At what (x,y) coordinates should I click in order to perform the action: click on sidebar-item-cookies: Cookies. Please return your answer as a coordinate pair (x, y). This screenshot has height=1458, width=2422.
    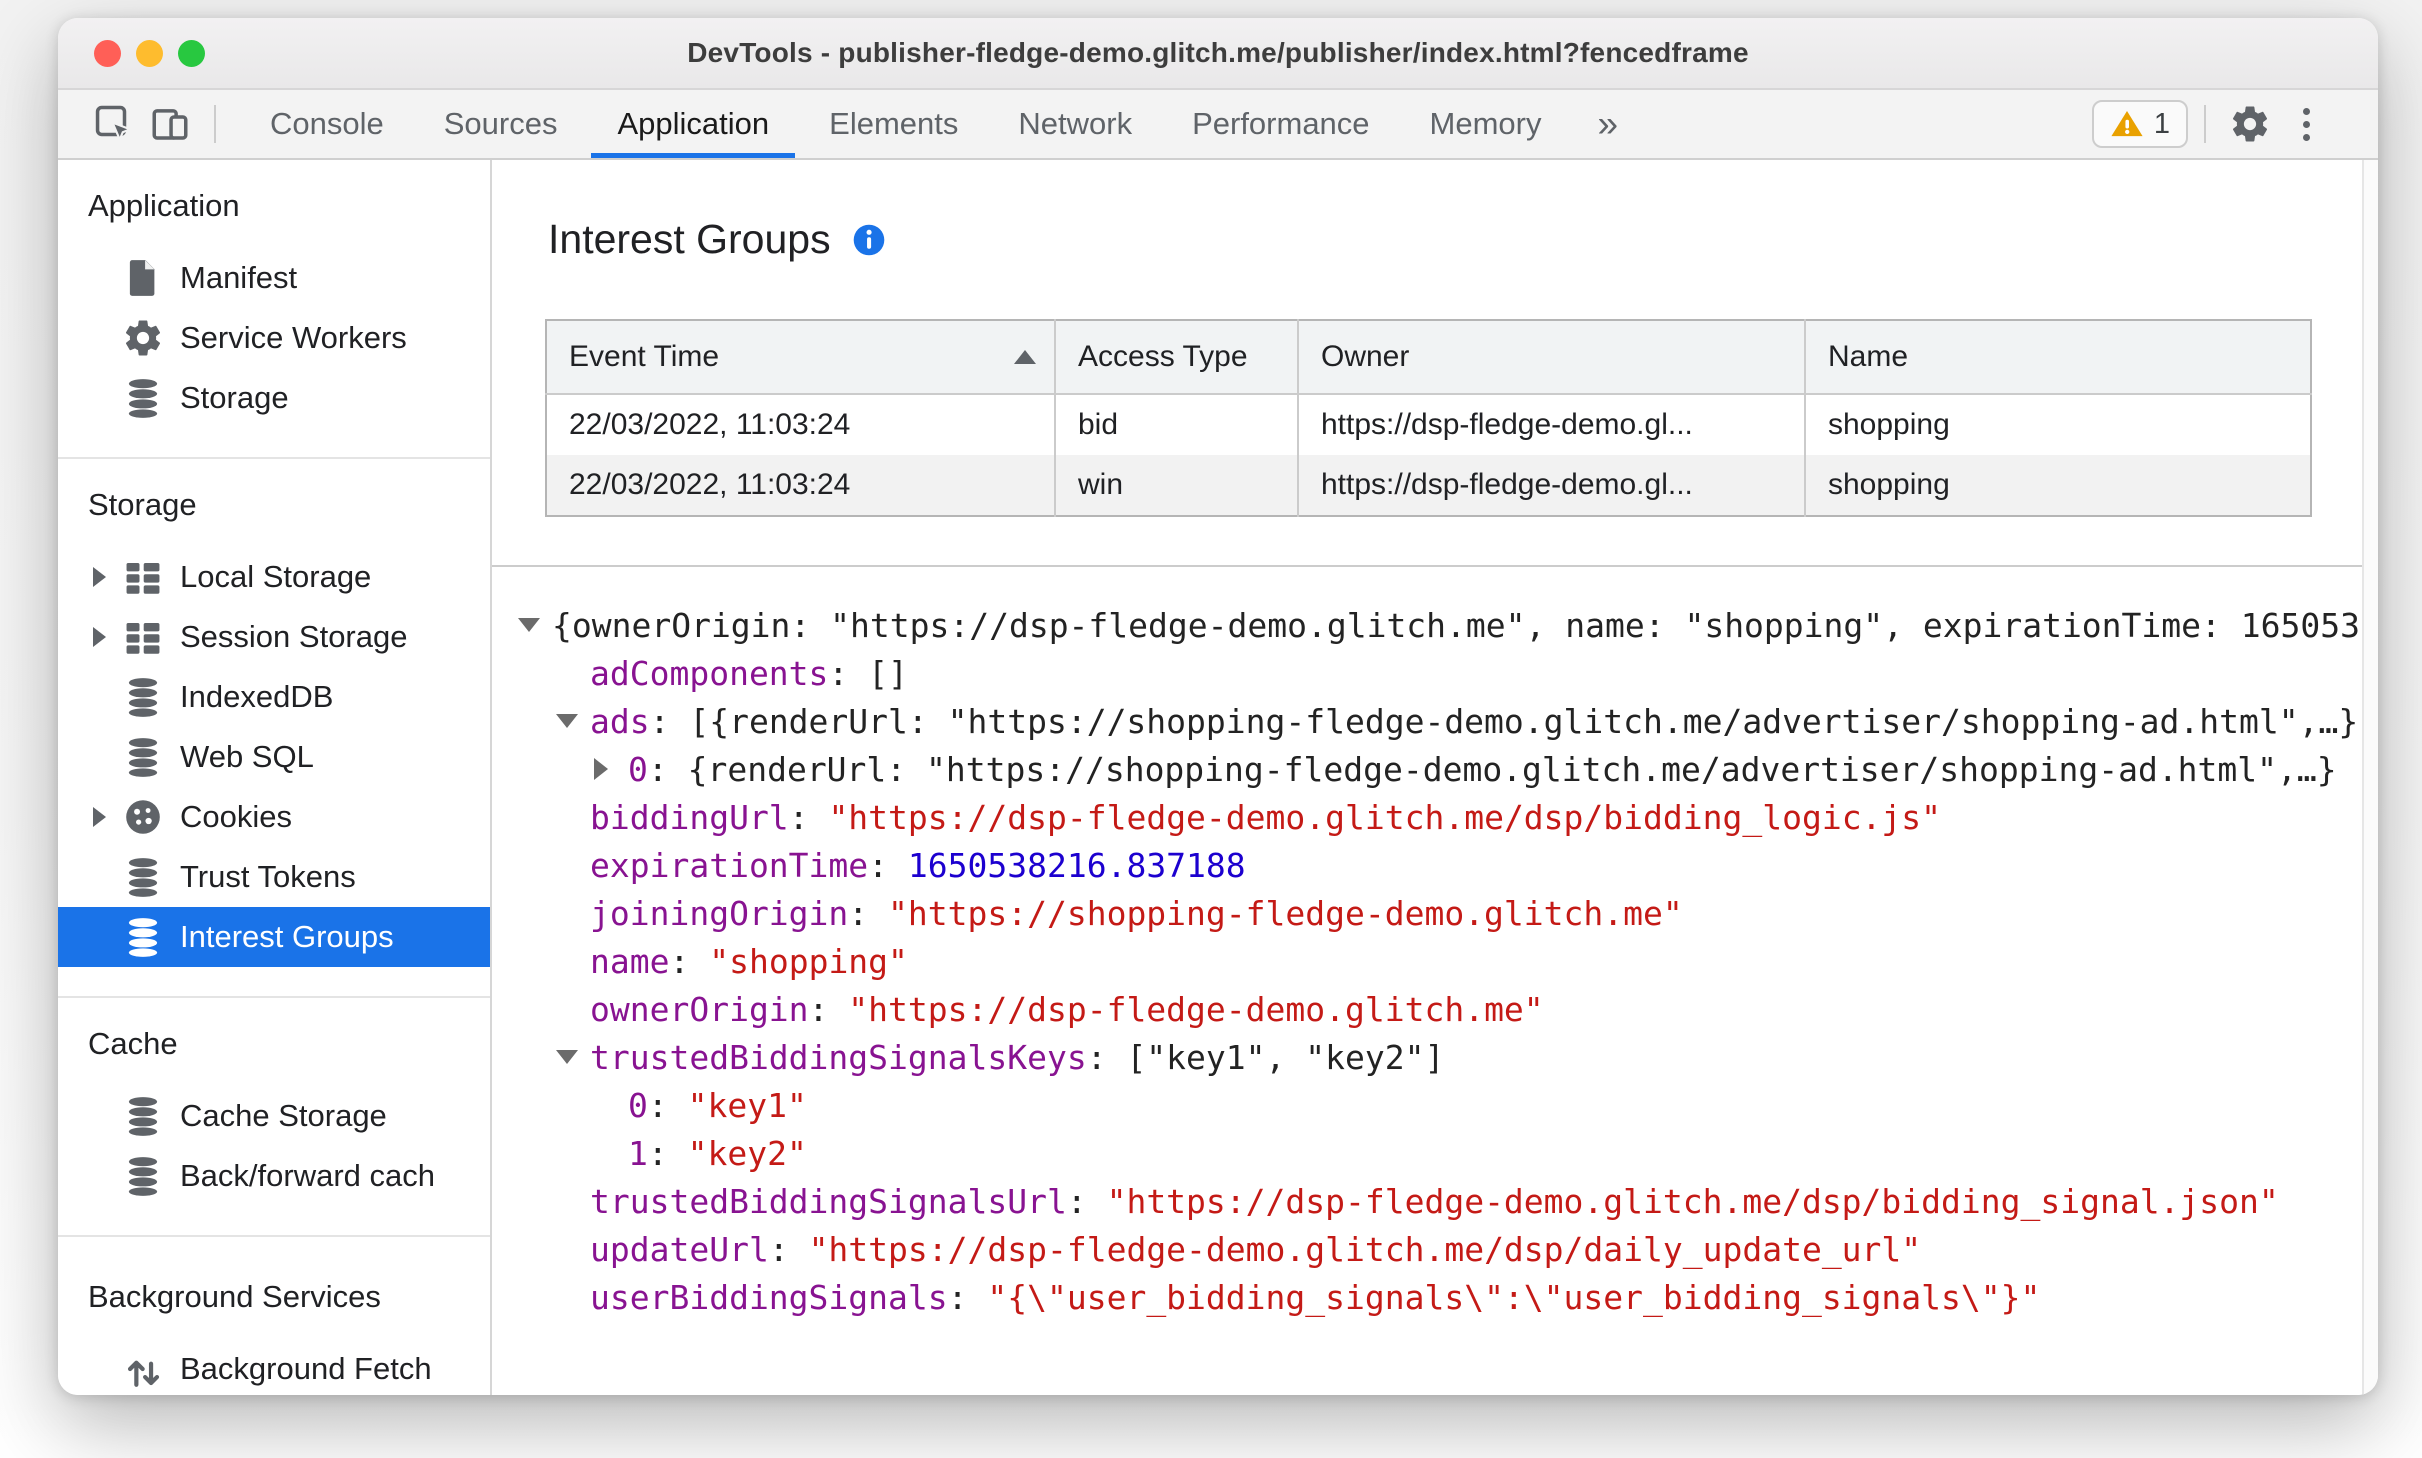
    Looking at the image, I should click on (274, 817).